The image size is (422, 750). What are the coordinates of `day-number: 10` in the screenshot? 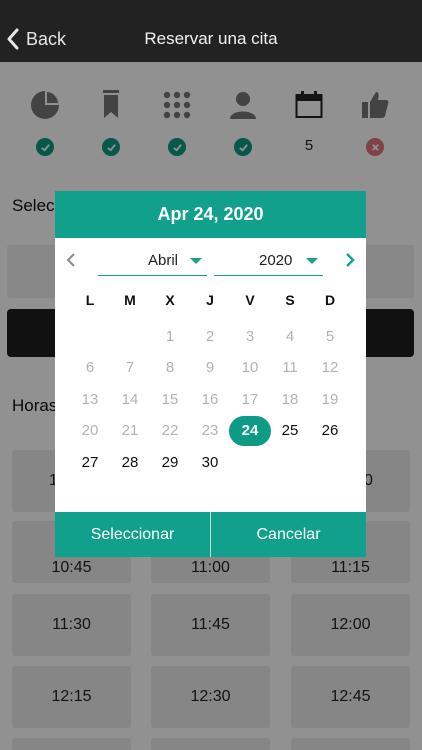 It's located at (250, 367).